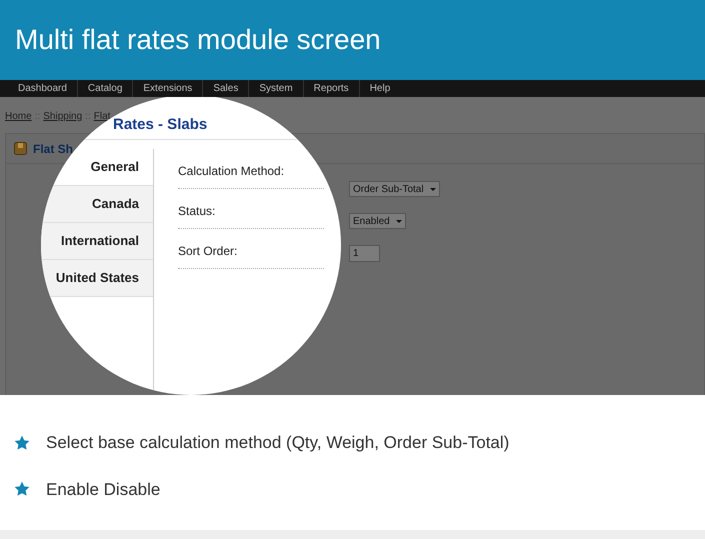  Describe the element at coordinates (197, 211) in the screenshot. I see `field-label: Status:` at that location.